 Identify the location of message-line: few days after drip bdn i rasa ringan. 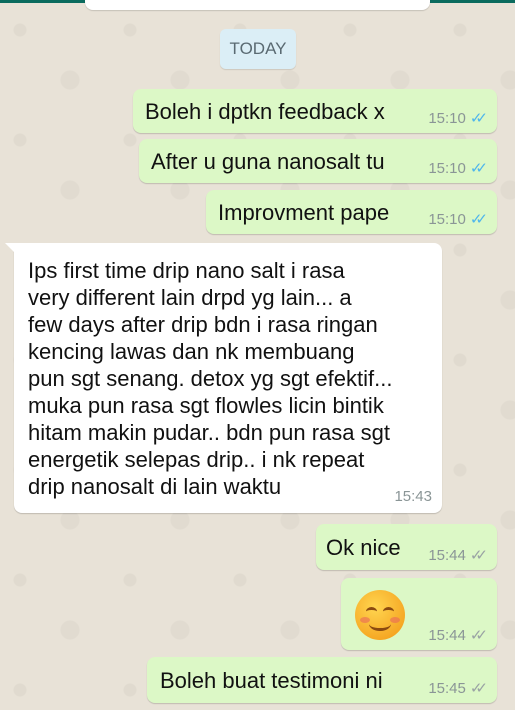
(203, 324).